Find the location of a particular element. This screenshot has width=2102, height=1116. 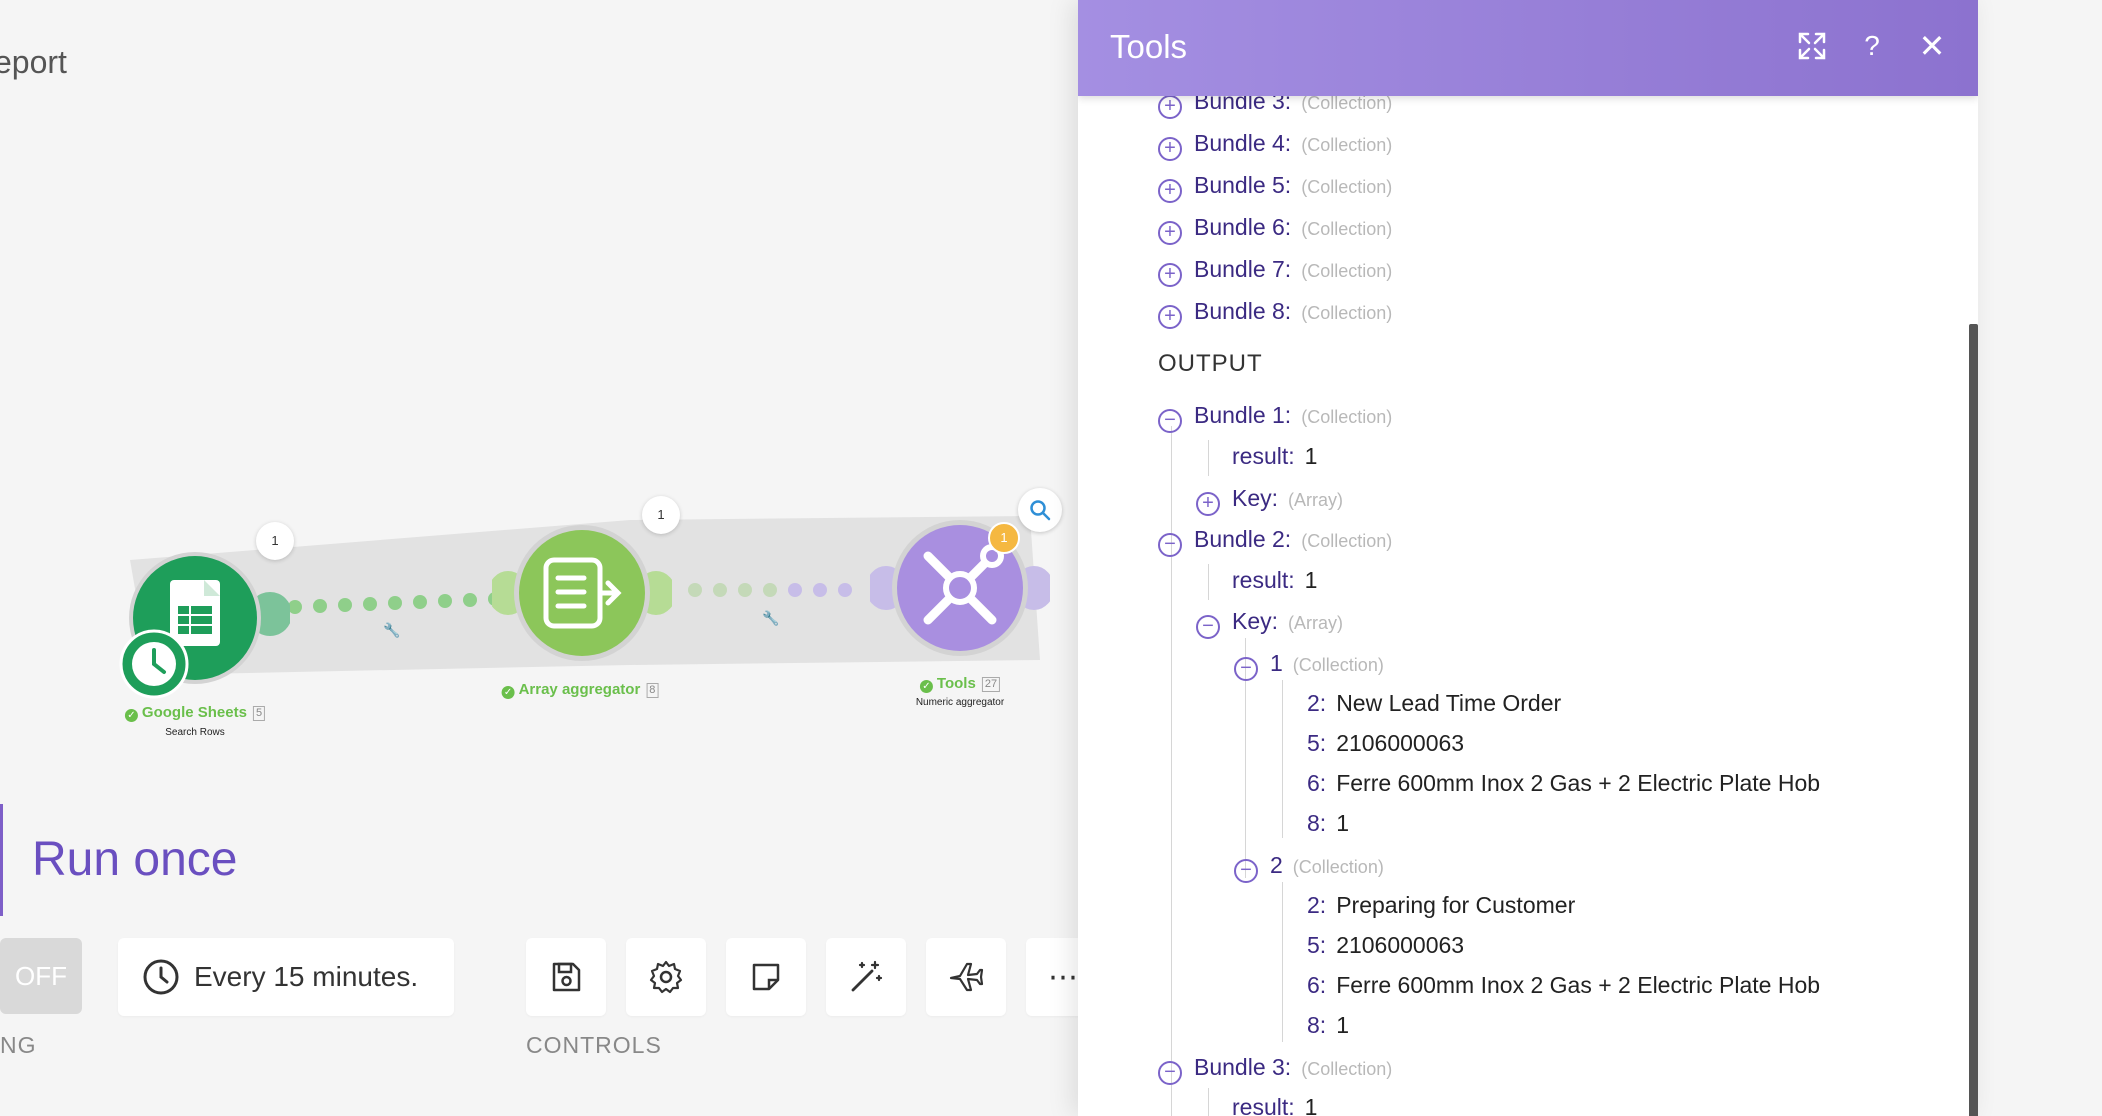

note-icon is located at coordinates (766, 977).